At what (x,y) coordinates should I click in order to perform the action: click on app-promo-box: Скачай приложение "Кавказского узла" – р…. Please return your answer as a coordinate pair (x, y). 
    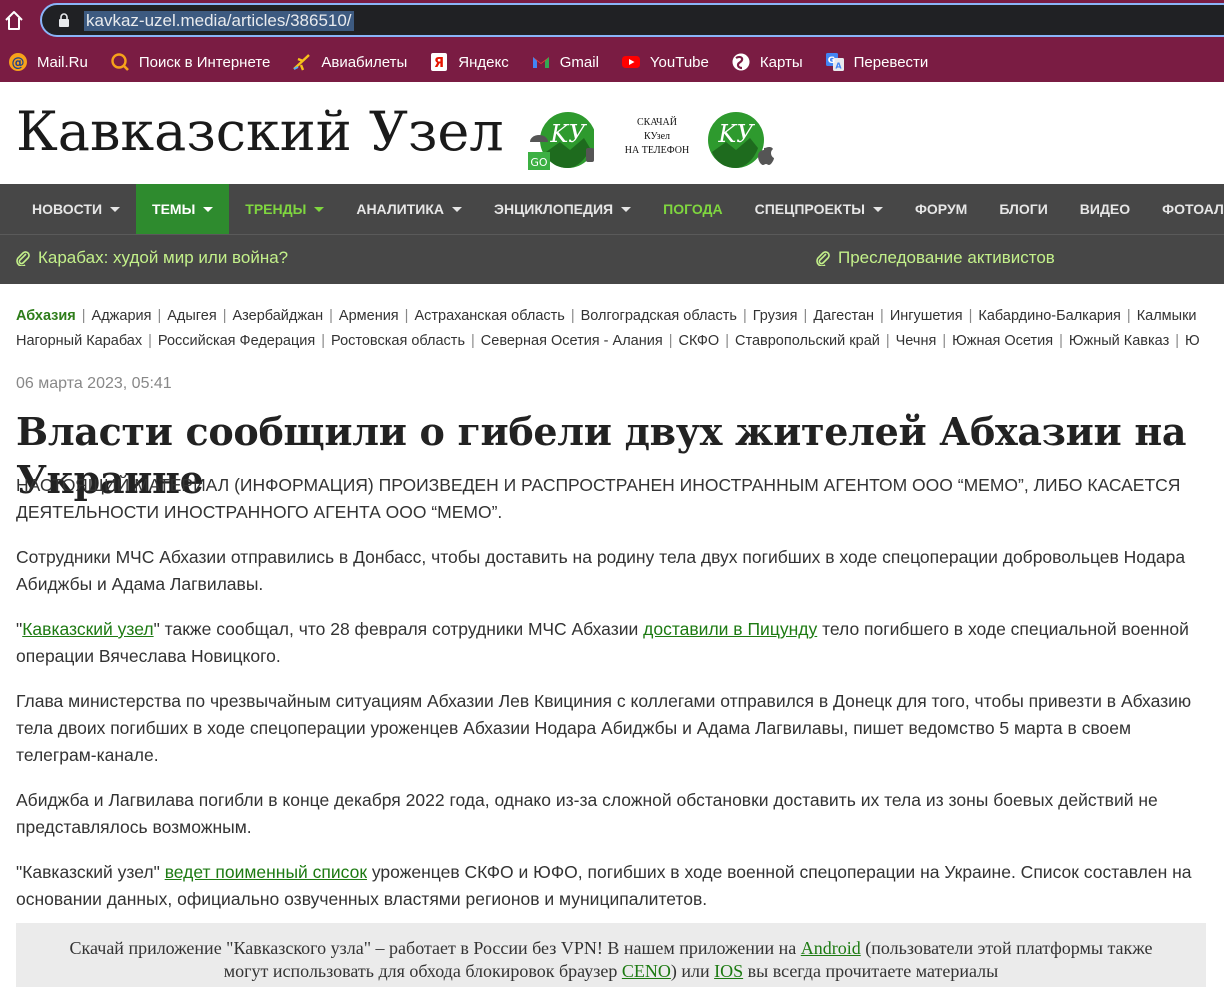
    Looking at the image, I should click on (611, 955).